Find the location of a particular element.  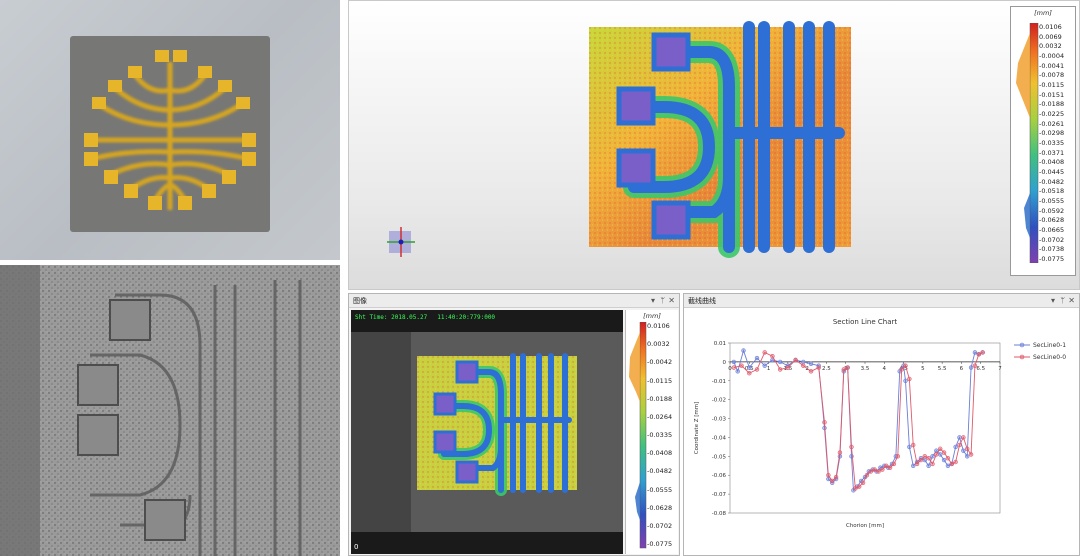

x-tick-label: 2.5 is located at coordinates (826, 369).